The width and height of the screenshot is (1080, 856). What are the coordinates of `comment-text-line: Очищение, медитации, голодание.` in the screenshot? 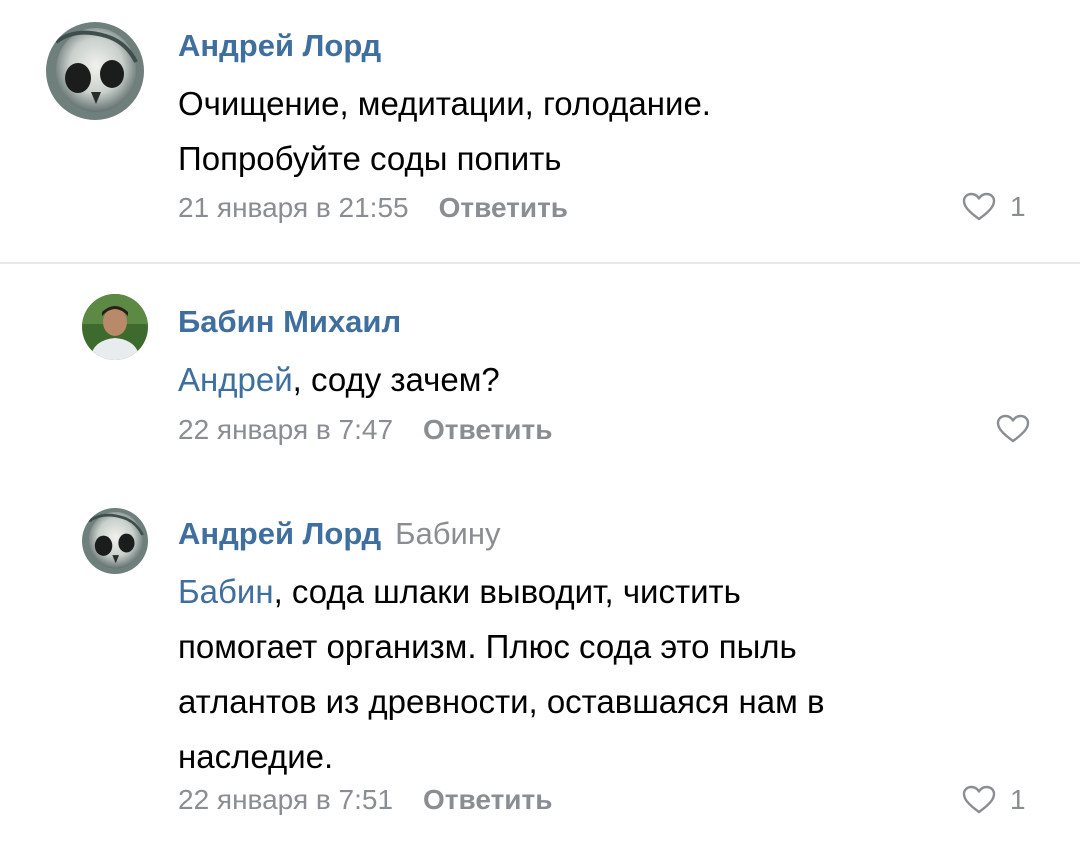 It's located at (444, 103).